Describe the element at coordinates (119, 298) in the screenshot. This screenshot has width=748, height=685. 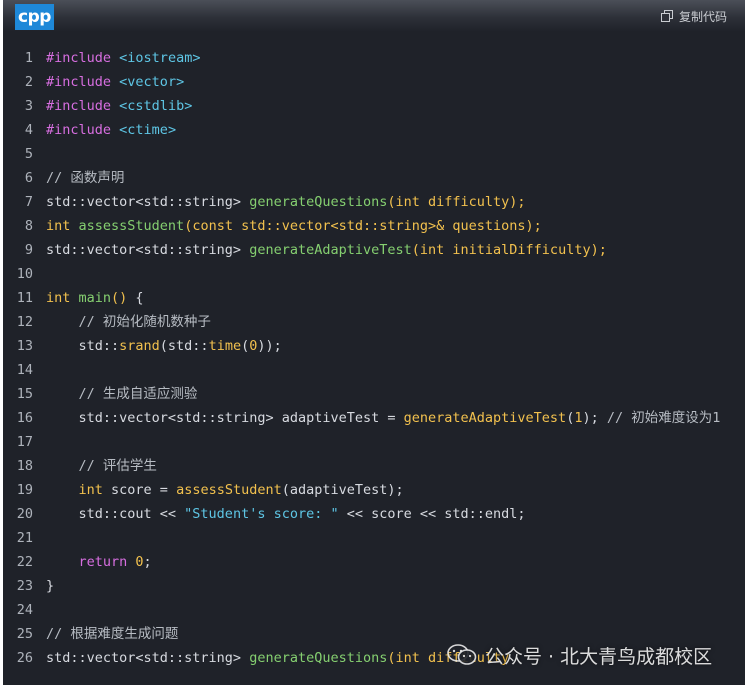
I see `code-token: ()` at that location.